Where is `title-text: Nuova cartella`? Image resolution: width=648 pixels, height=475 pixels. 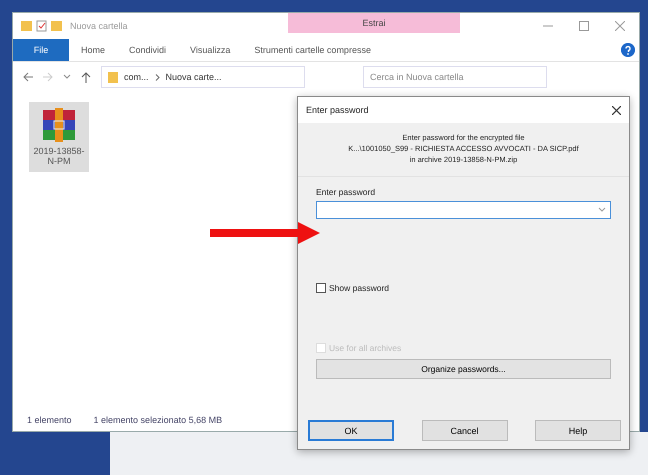 title-text: Nuova cartella is located at coordinates (99, 26).